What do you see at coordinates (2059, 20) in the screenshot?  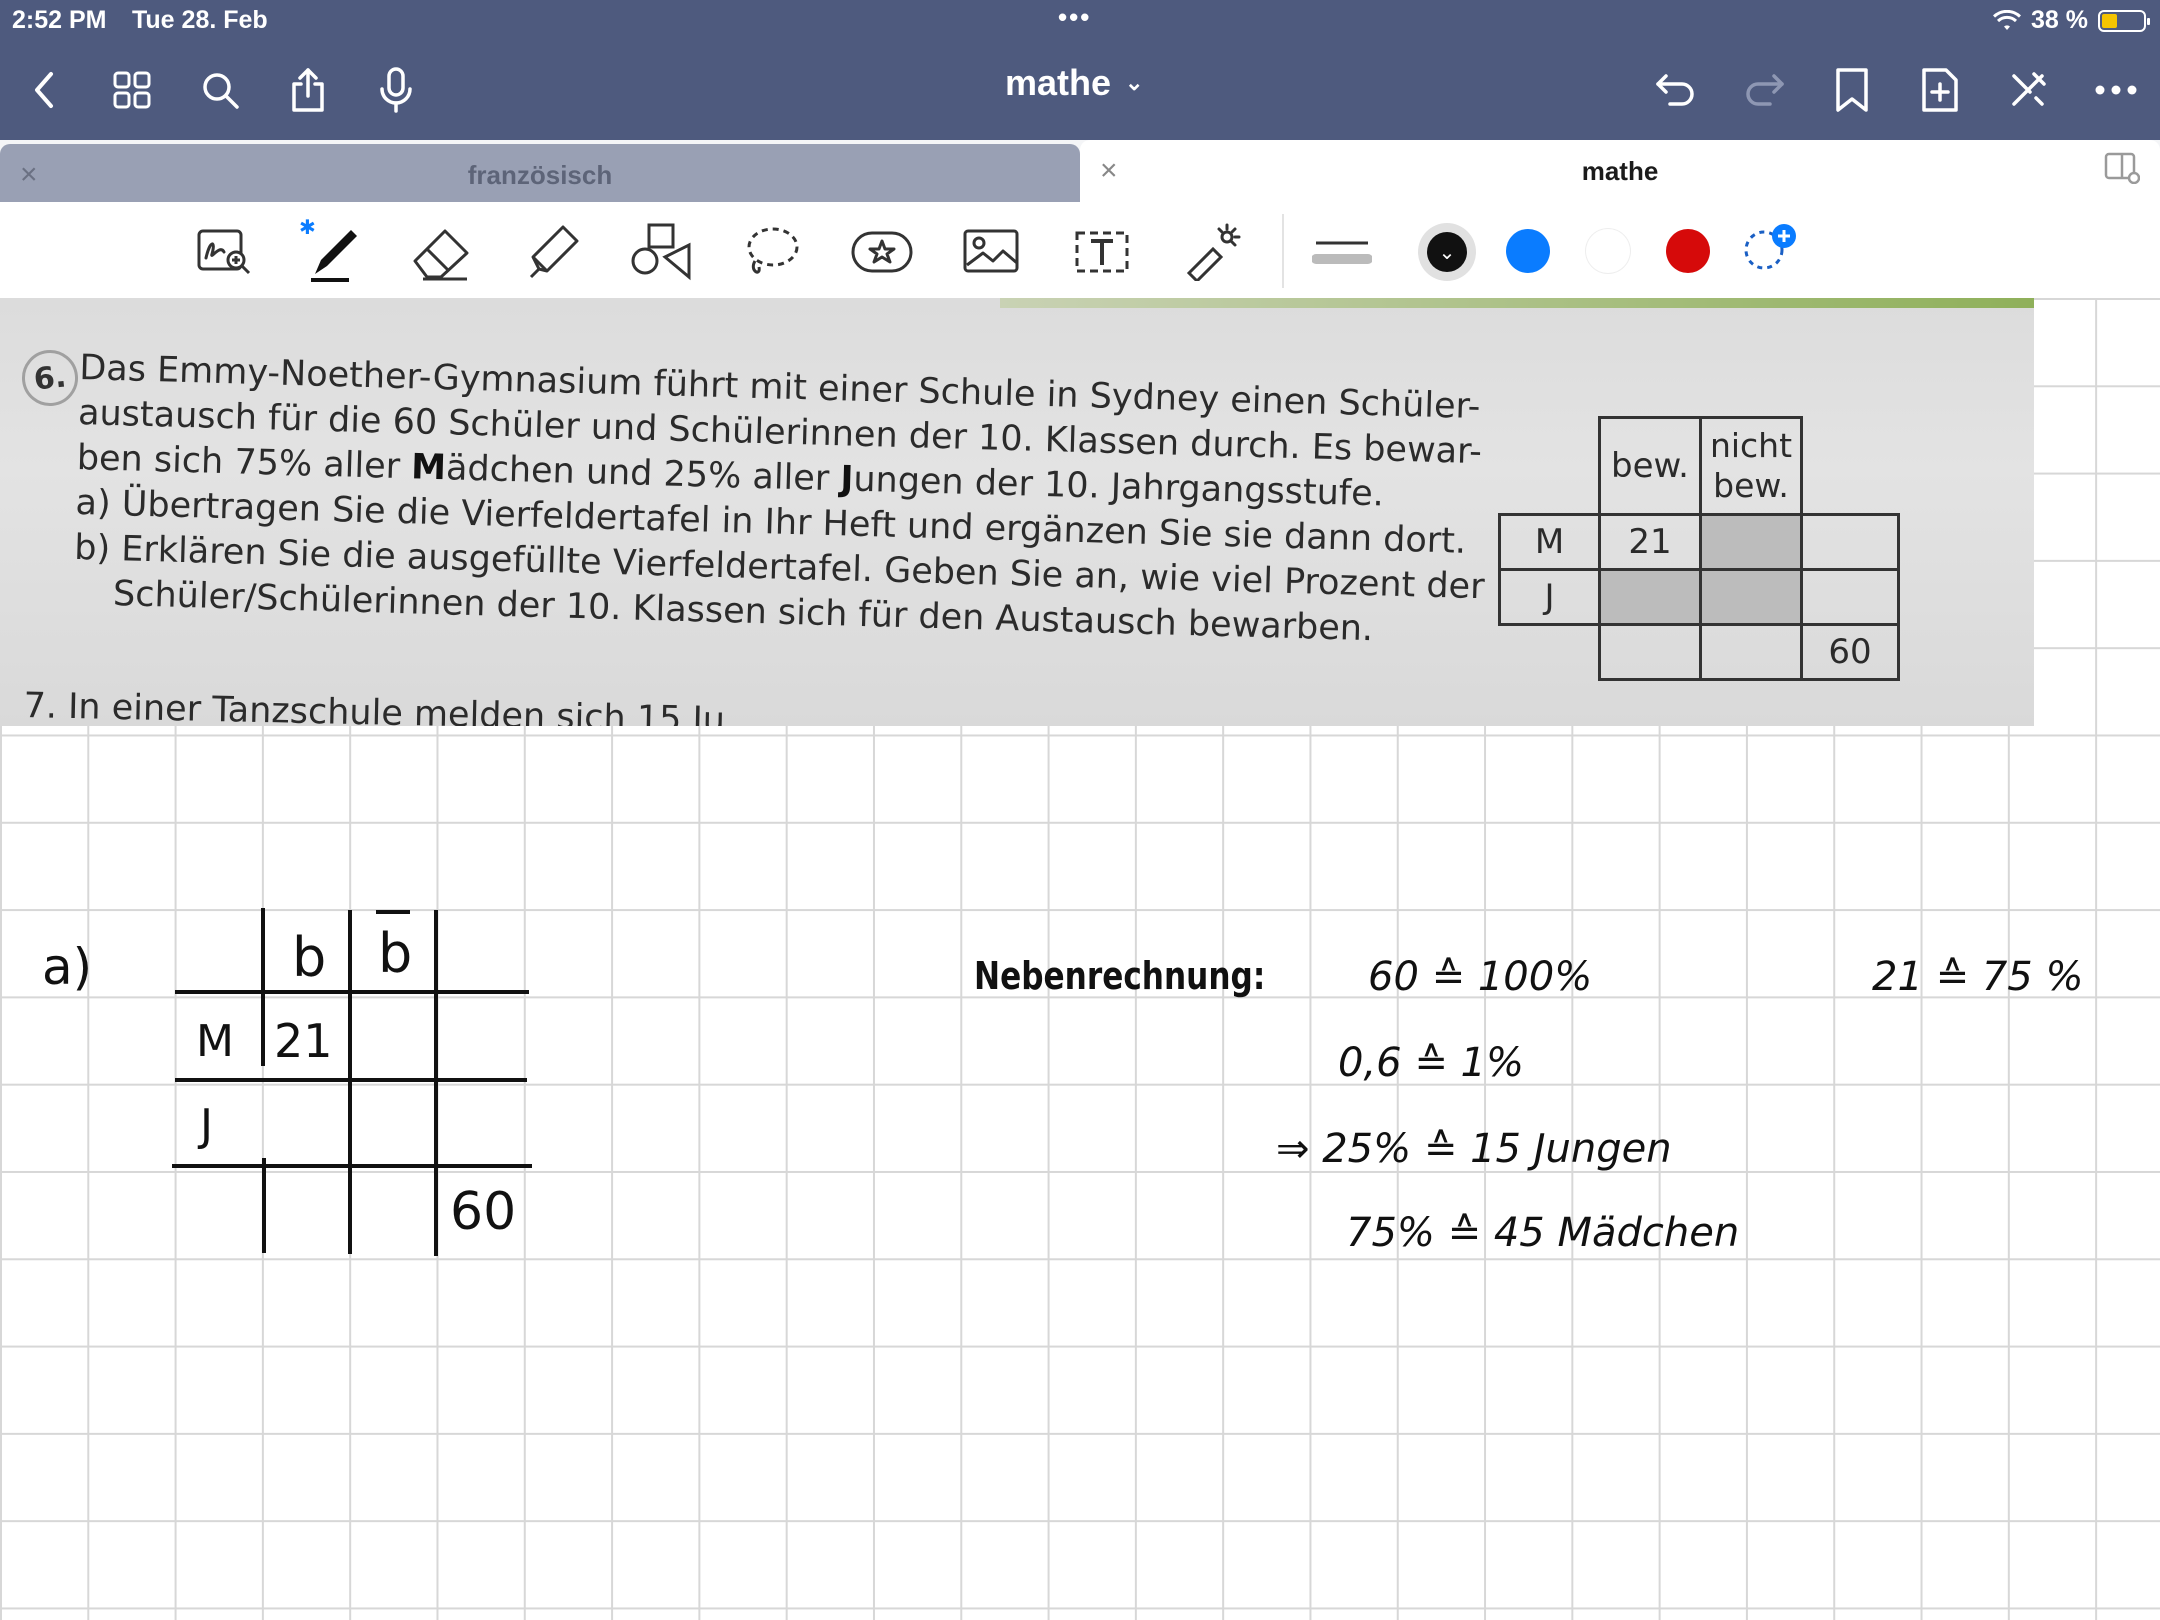 I see `battery-percentage: 38 %` at bounding box center [2059, 20].